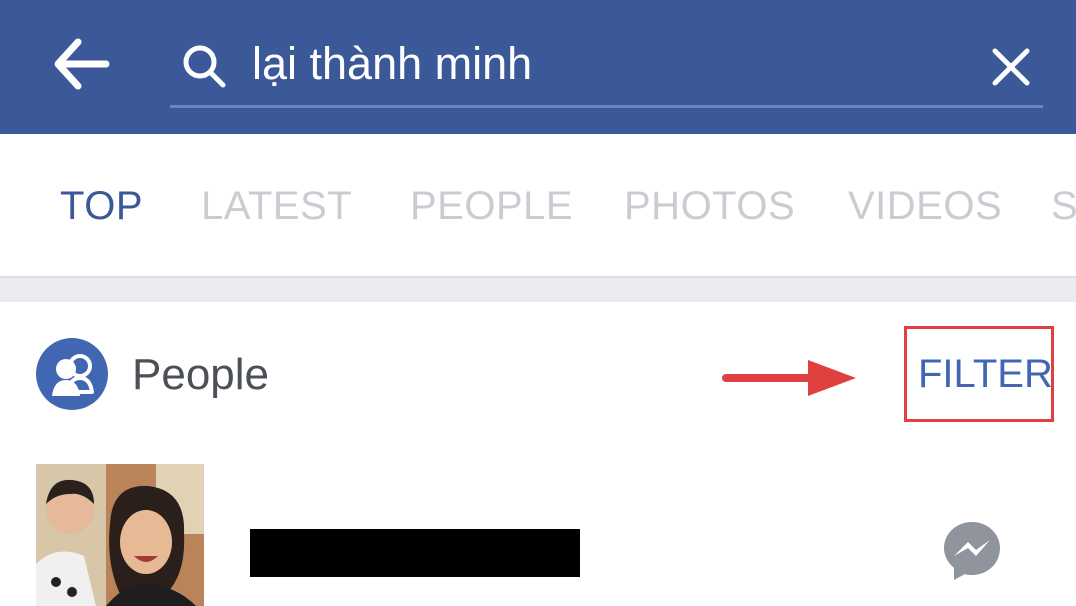 This screenshot has width=1076, height=606. Describe the element at coordinates (276, 206) in the screenshot. I see `tab-latest: LATEST` at that location.